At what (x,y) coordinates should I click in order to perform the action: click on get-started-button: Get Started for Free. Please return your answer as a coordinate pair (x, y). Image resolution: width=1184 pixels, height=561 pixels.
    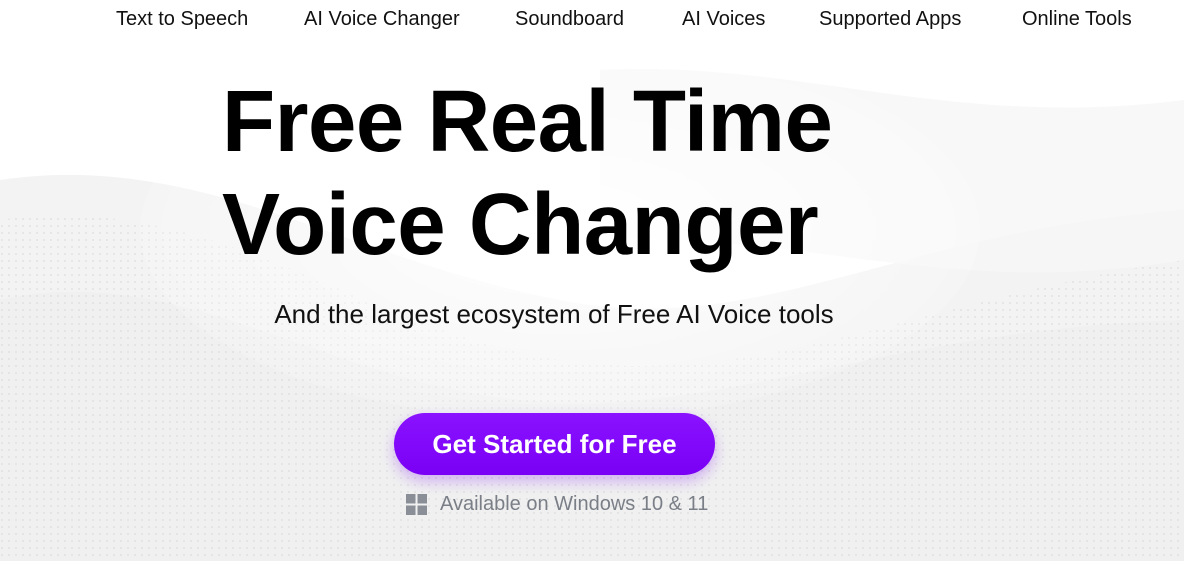
    Looking at the image, I should click on (554, 444).